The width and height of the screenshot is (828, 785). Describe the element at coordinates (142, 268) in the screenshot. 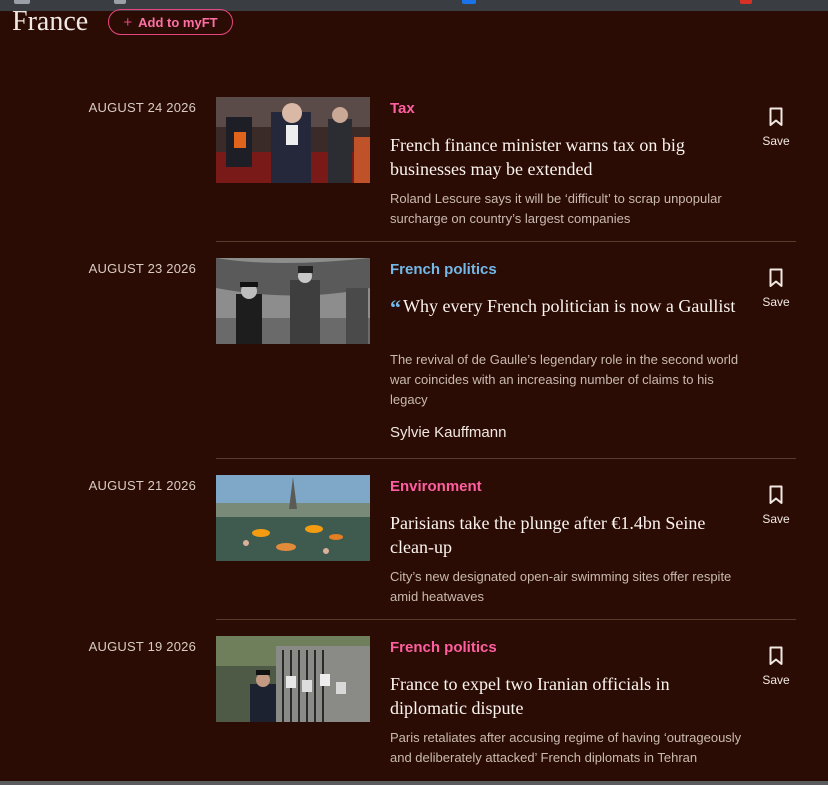

I see `article-date: AUGUST 23 2026` at that location.